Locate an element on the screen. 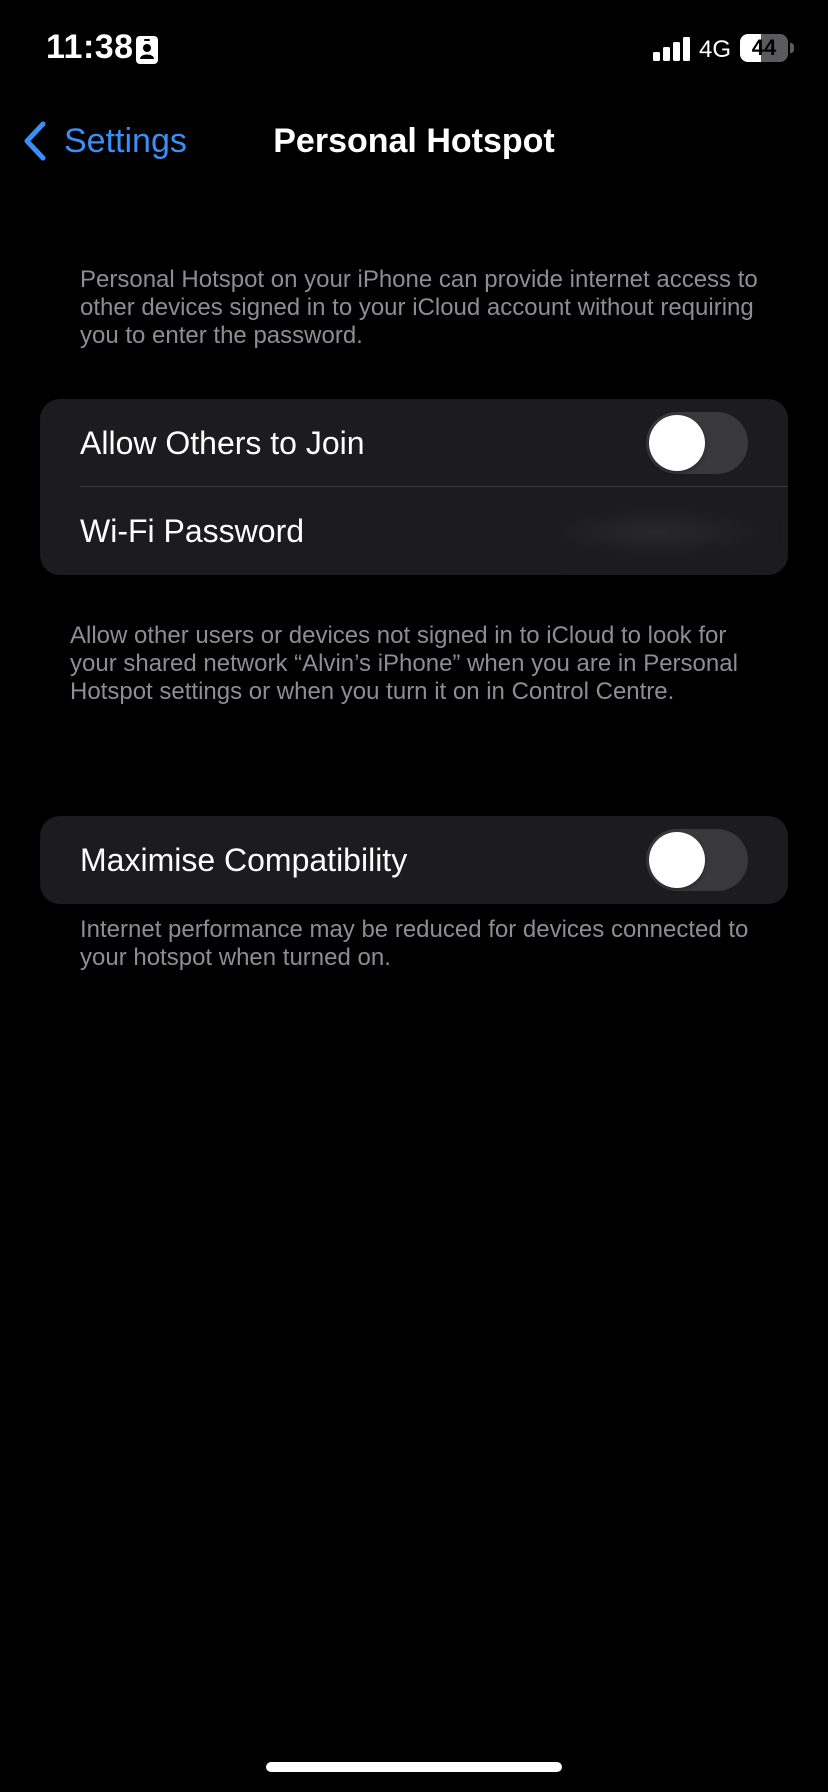  allow-others-toggle is located at coordinates (697, 443).